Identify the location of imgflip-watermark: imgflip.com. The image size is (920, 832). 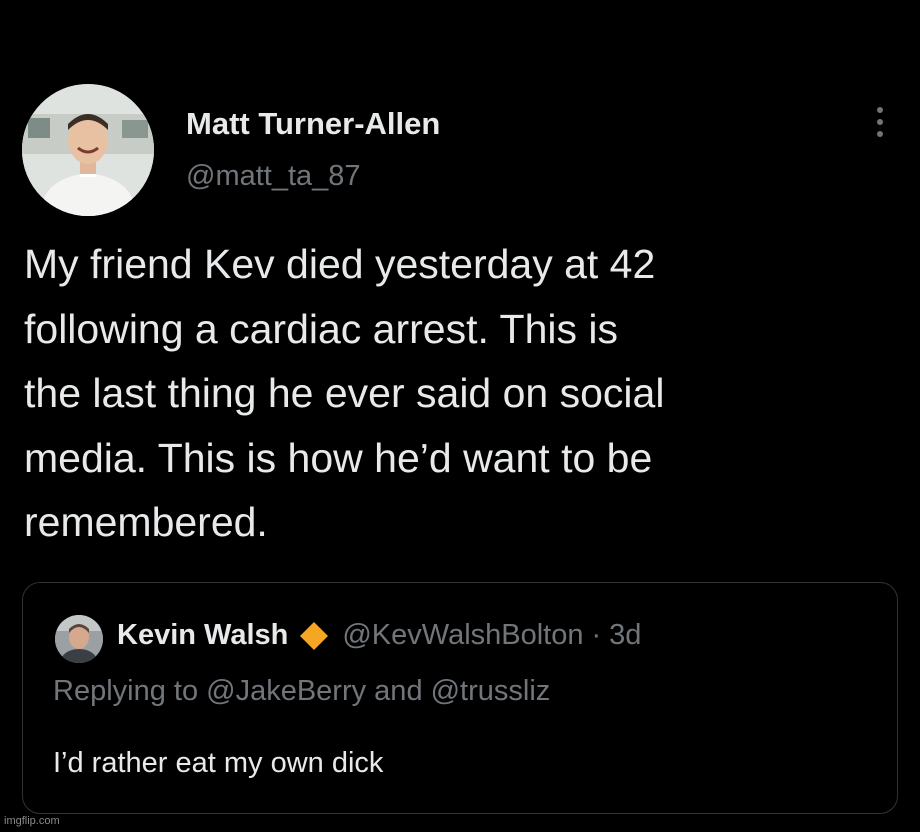
(32, 821).